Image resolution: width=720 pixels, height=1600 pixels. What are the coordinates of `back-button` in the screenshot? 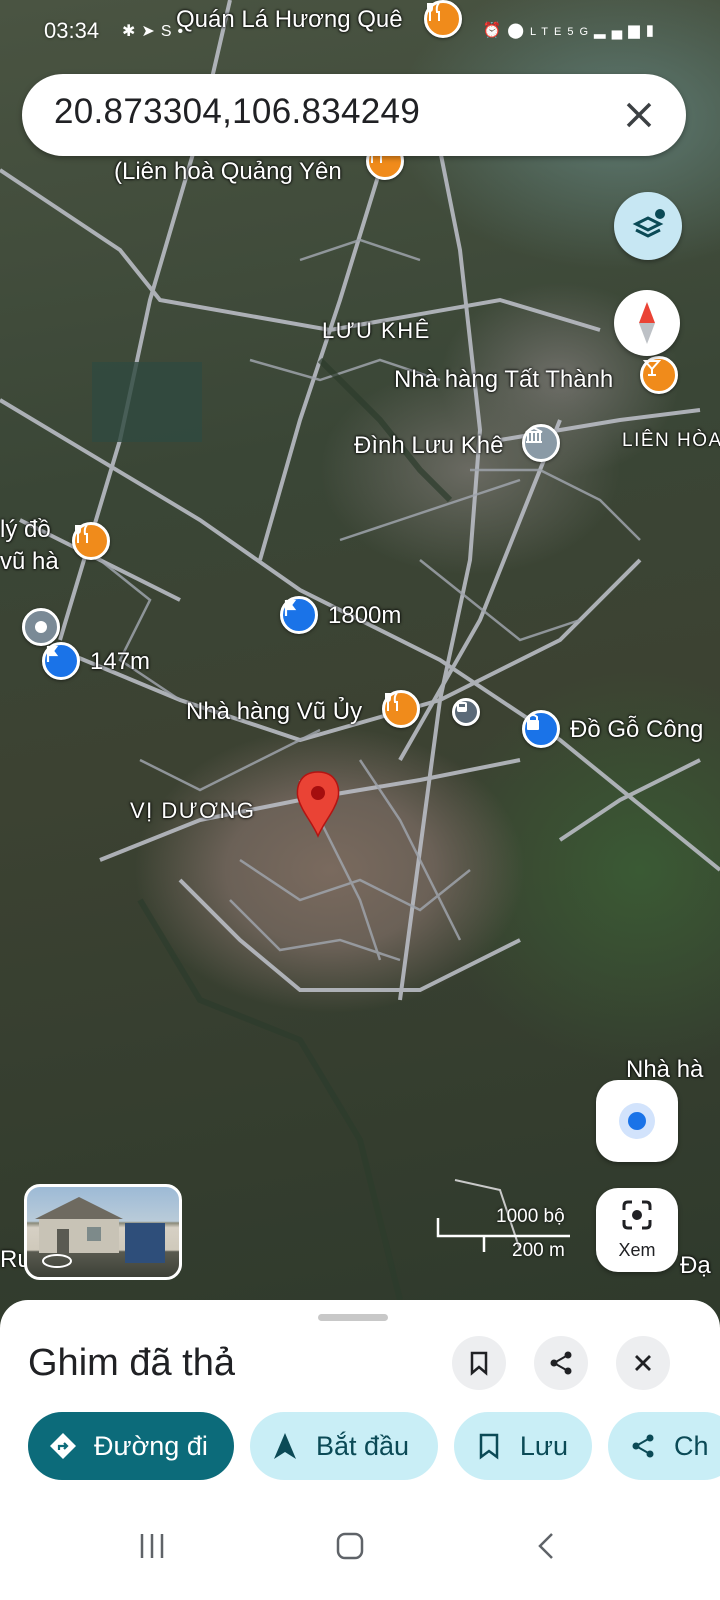 It's located at (548, 1548).